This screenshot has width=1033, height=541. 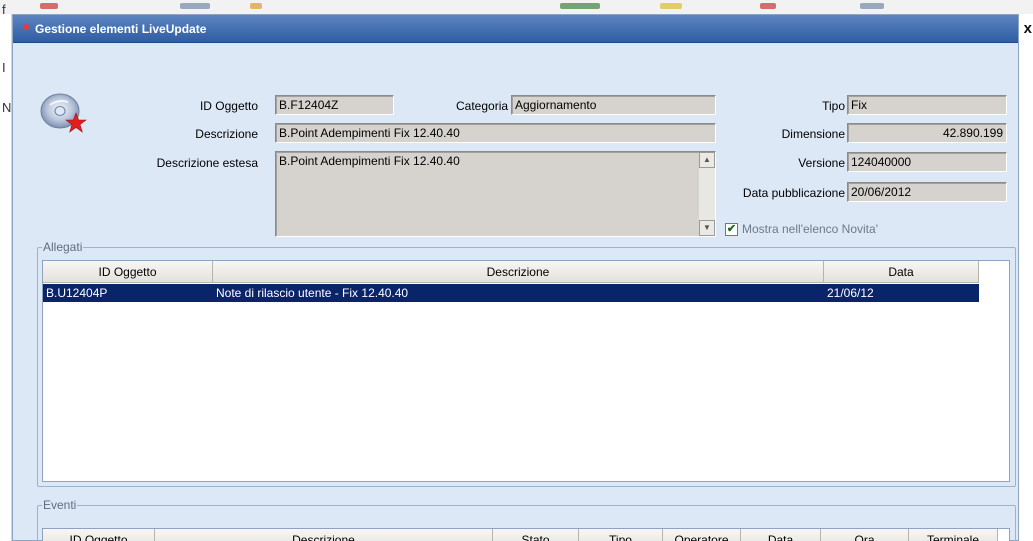 What do you see at coordinates (226, 134) in the screenshot?
I see `descrizione-label: Descrizione` at bounding box center [226, 134].